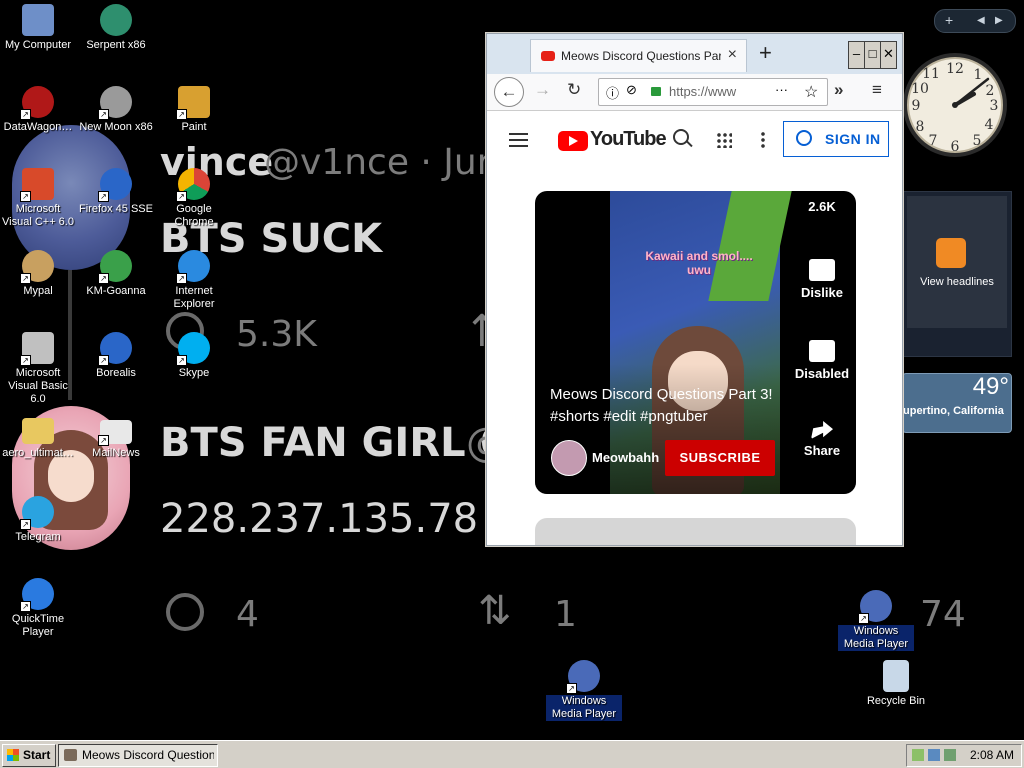 This screenshot has width=1024, height=768. I want to click on desktop-icon-firefox: ↗ Firefox 45 SSE, so click(116, 192).